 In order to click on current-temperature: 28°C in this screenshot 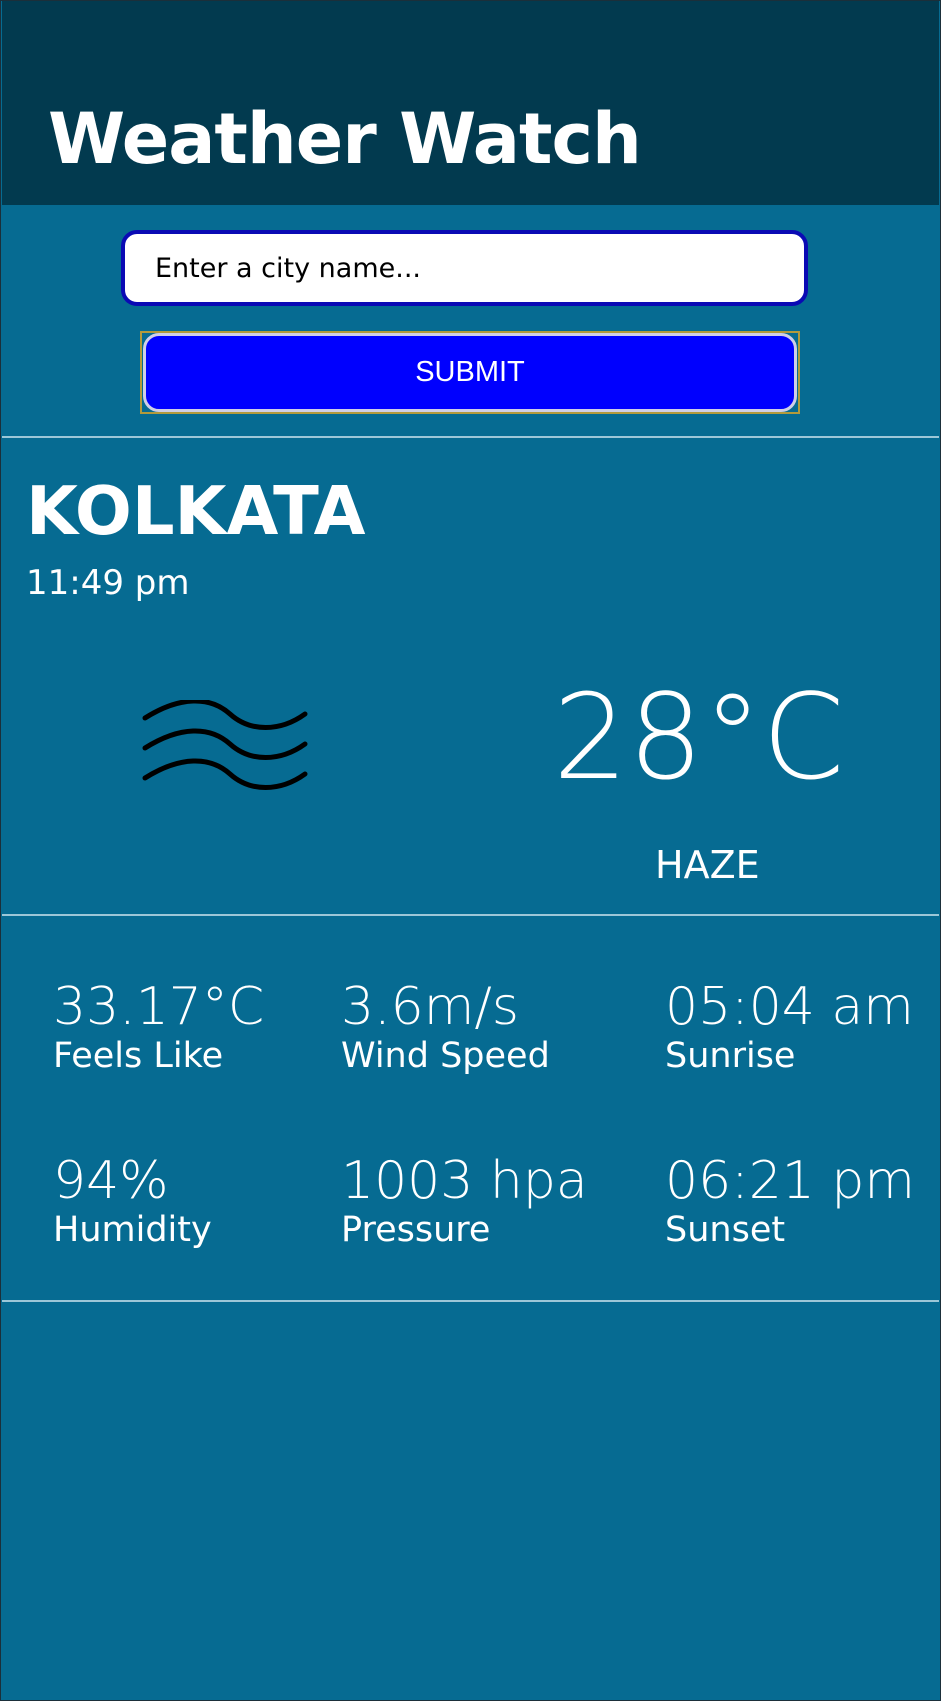, I will do `click(699, 737)`.